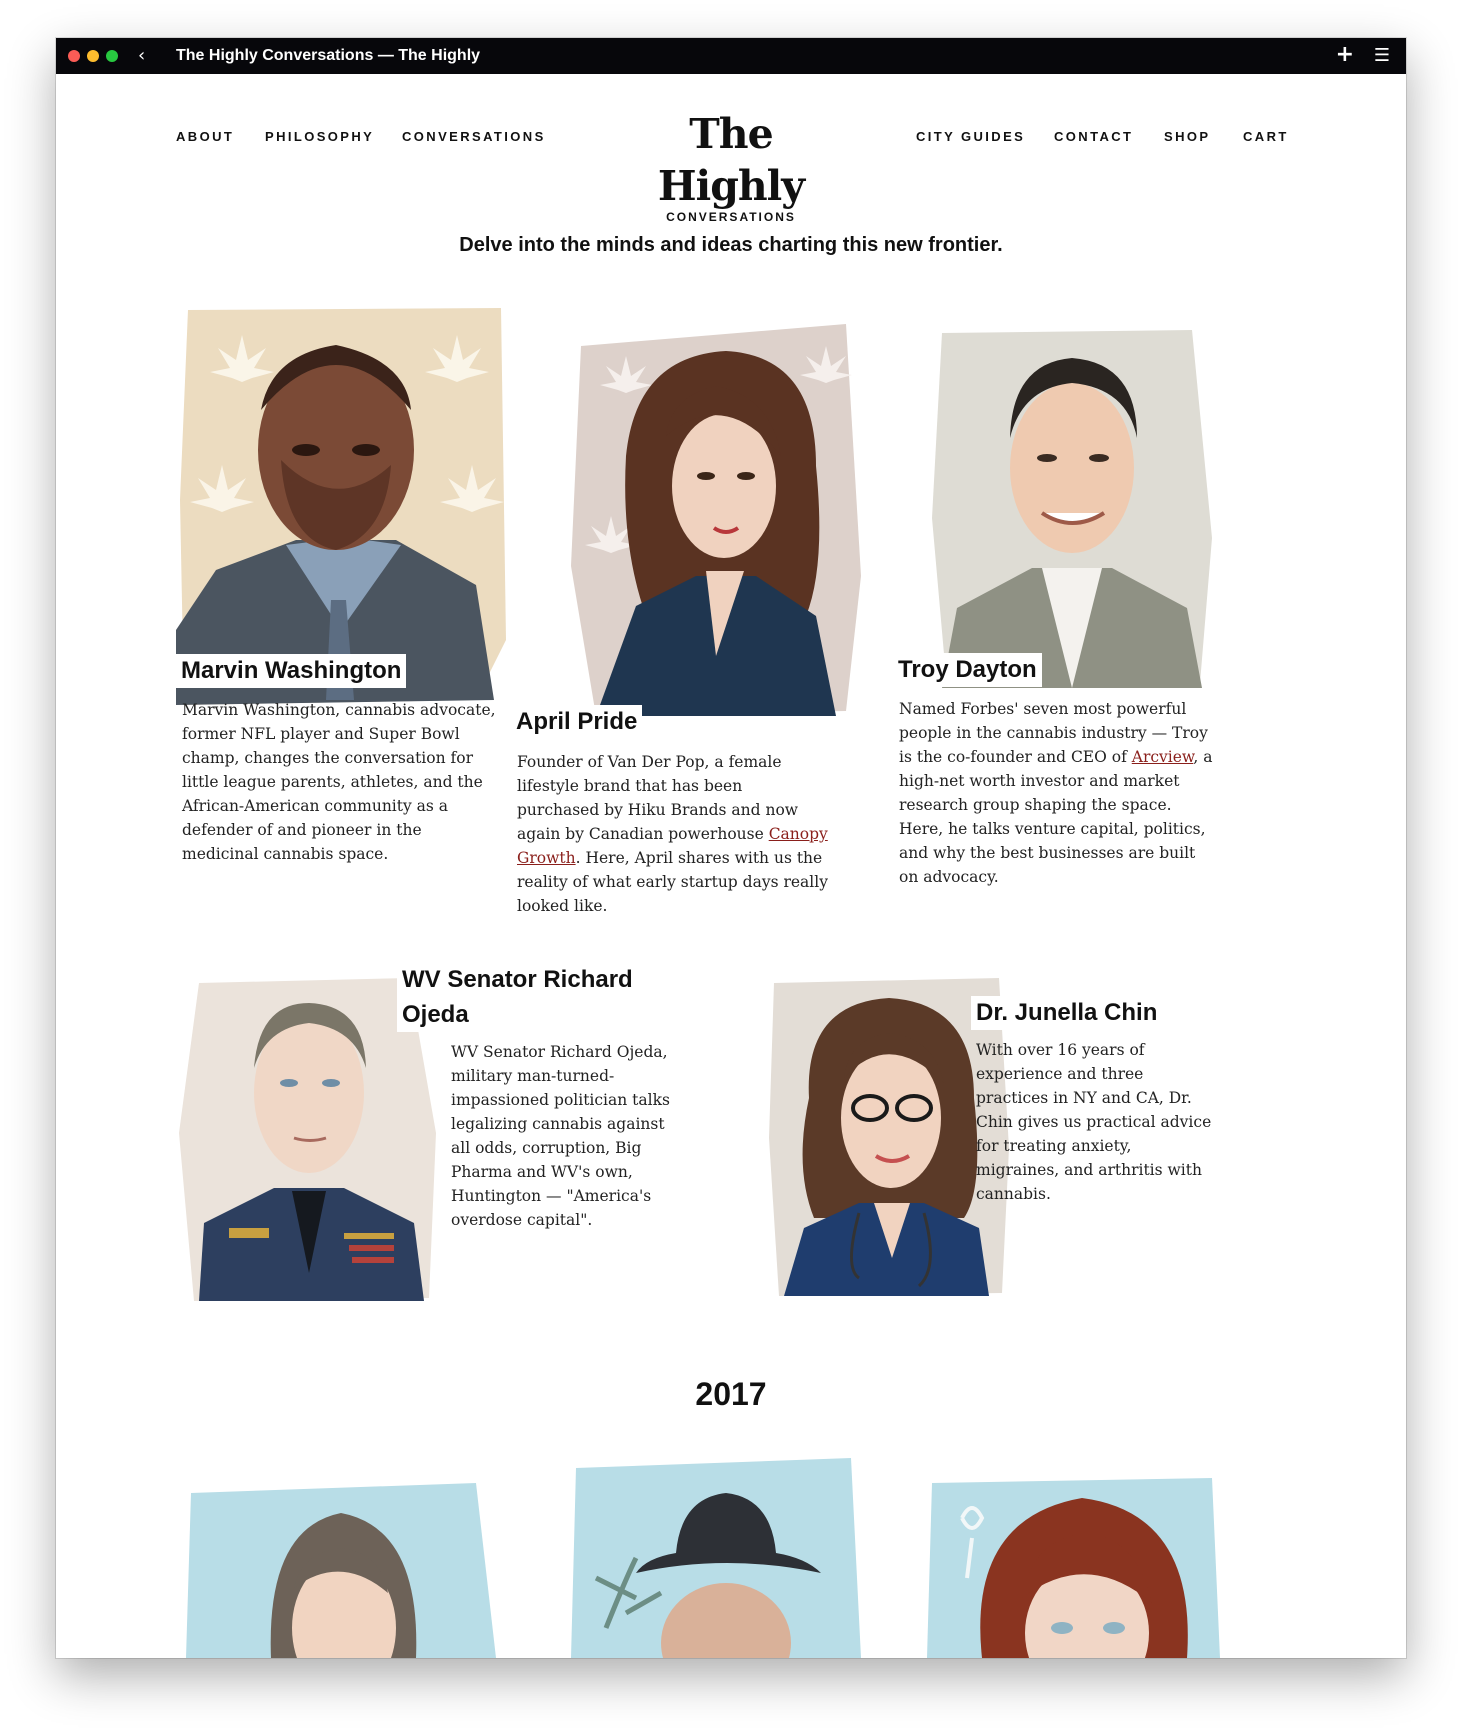 The width and height of the screenshot is (1460, 1729). What do you see at coordinates (435, 1014) in the screenshot?
I see `person-name-richard-ojeda-line2: Ojeda` at bounding box center [435, 1014].